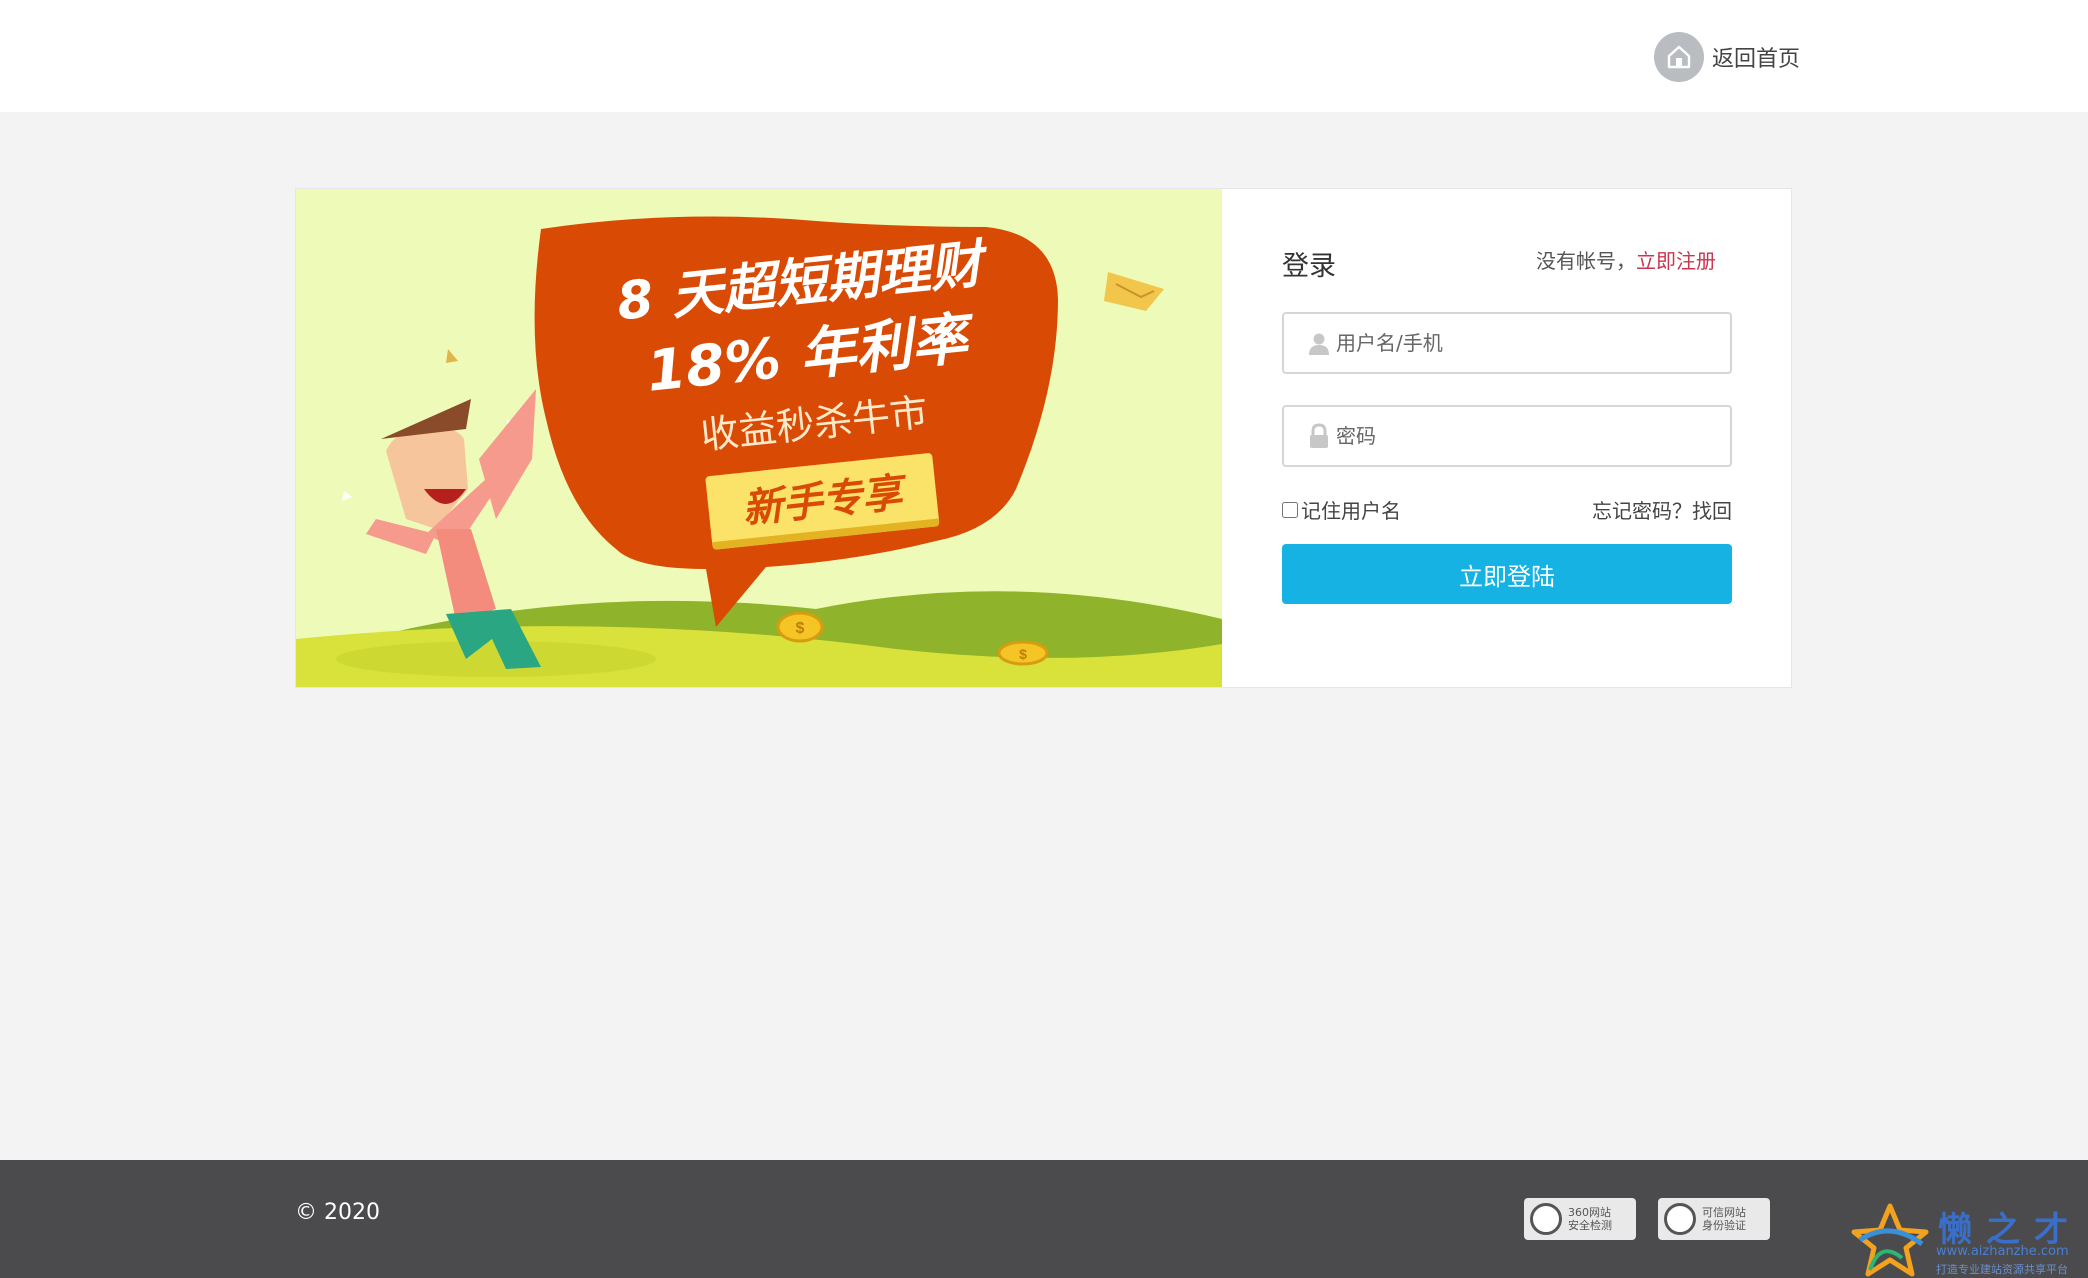 The height and width of the screenshot is (1278, 2088). Describe the element at coordinates (1890, 1240) in the screenshot. I see `star-logo-icon` at that location.